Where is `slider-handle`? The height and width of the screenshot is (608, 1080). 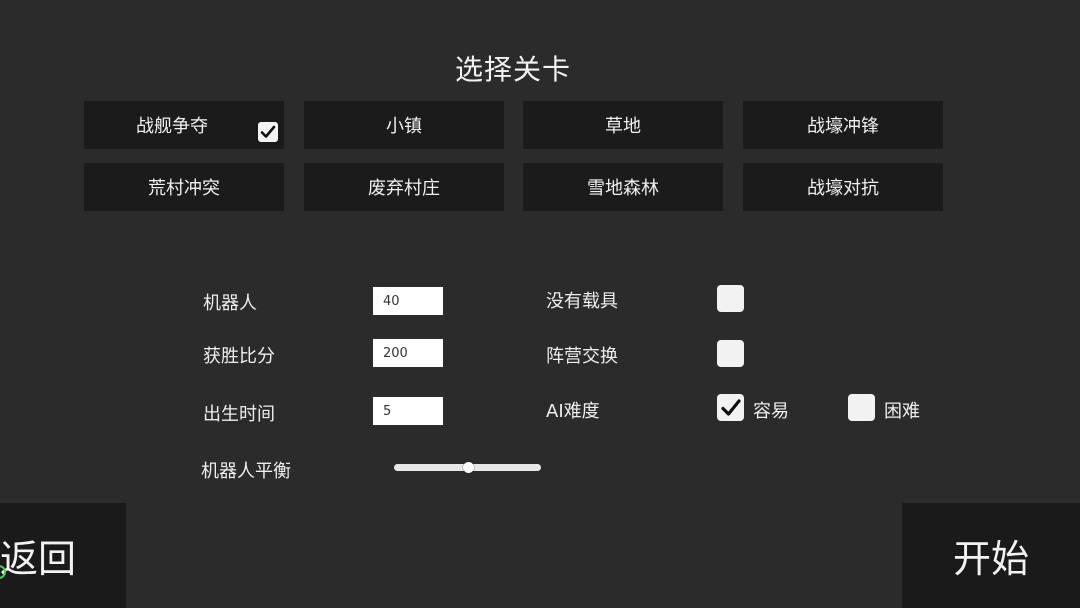
slider-handle is located at coordinates (468, 467).